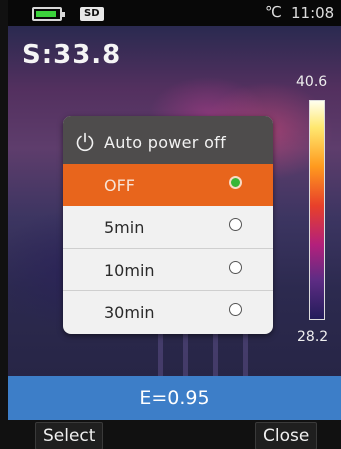  I want to click on dialog-header: Auto power off, so click(168, 140).